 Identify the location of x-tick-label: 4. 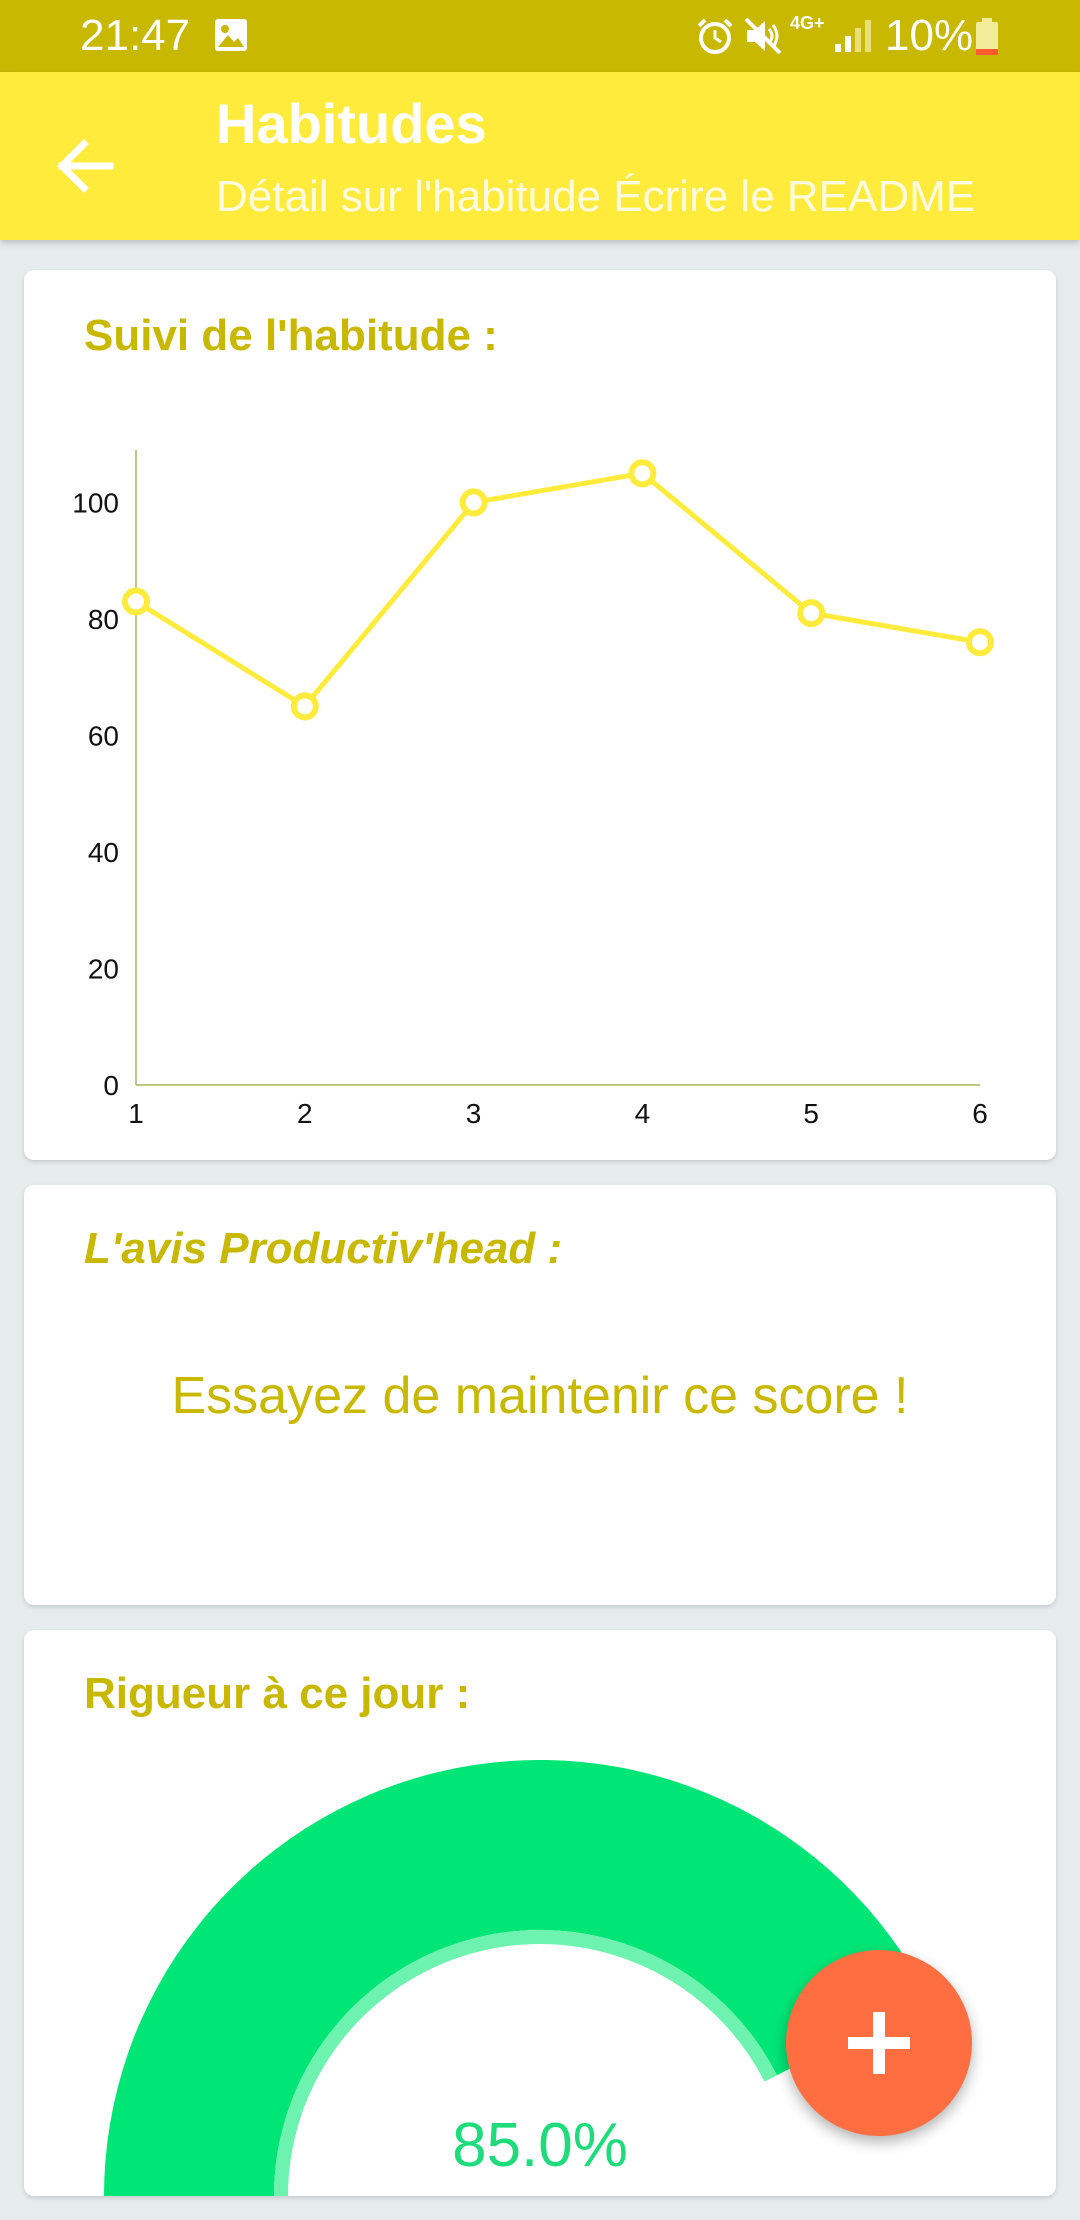
(643, 1113).